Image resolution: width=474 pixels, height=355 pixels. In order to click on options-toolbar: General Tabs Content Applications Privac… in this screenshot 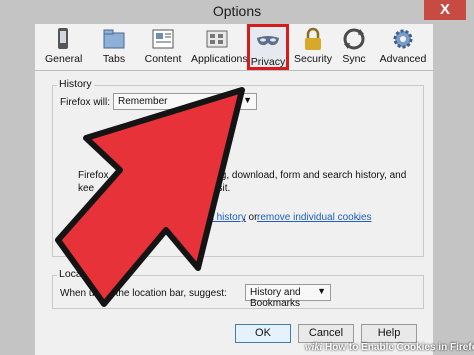, I will do `click(234, 47)`.